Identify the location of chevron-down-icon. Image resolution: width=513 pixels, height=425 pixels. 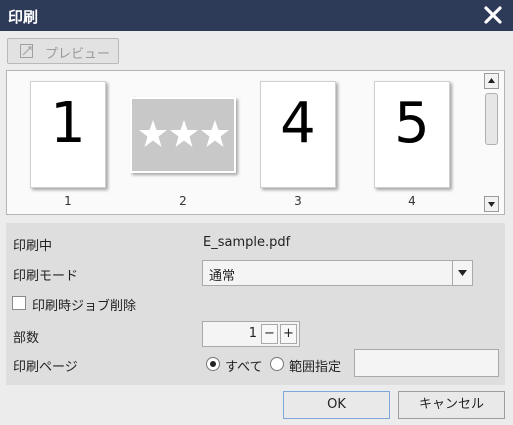
(462, 273).